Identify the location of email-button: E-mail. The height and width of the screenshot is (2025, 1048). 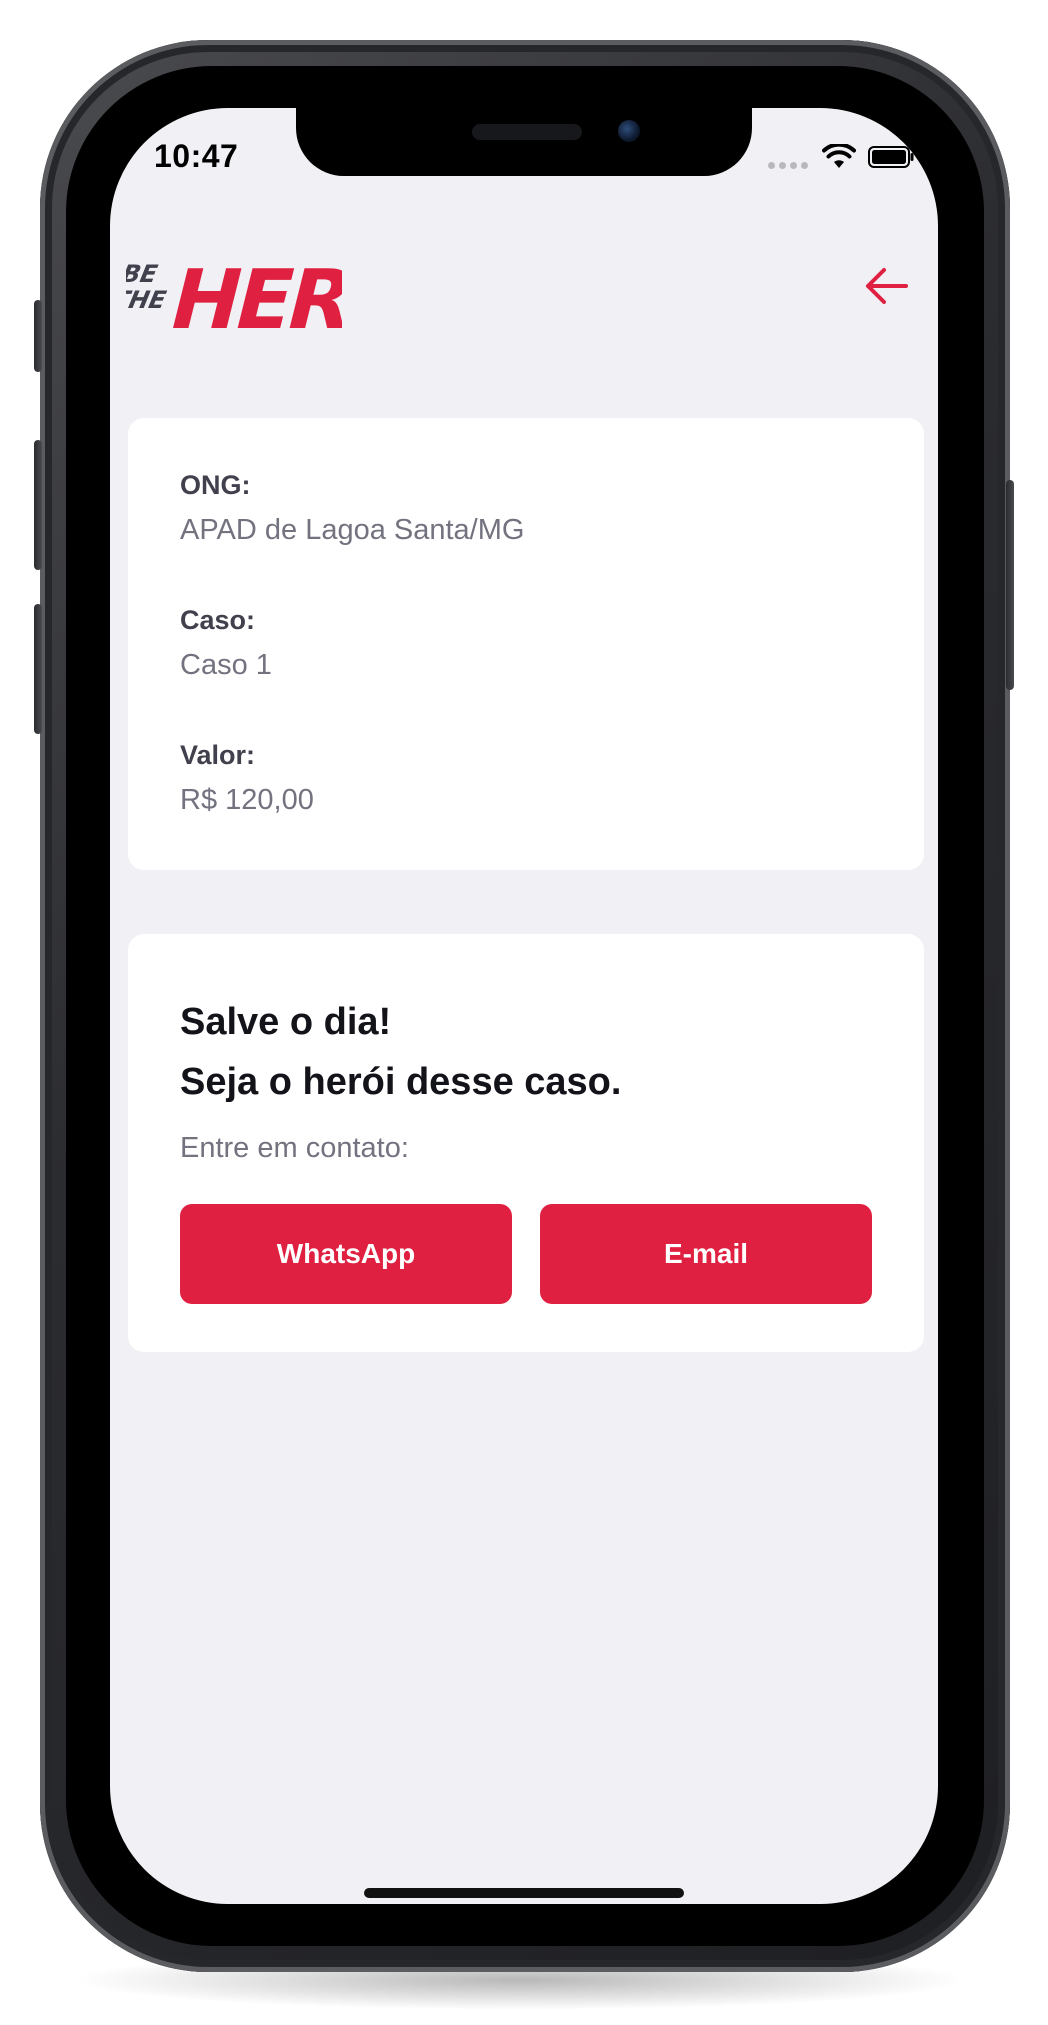
(706, 1254).